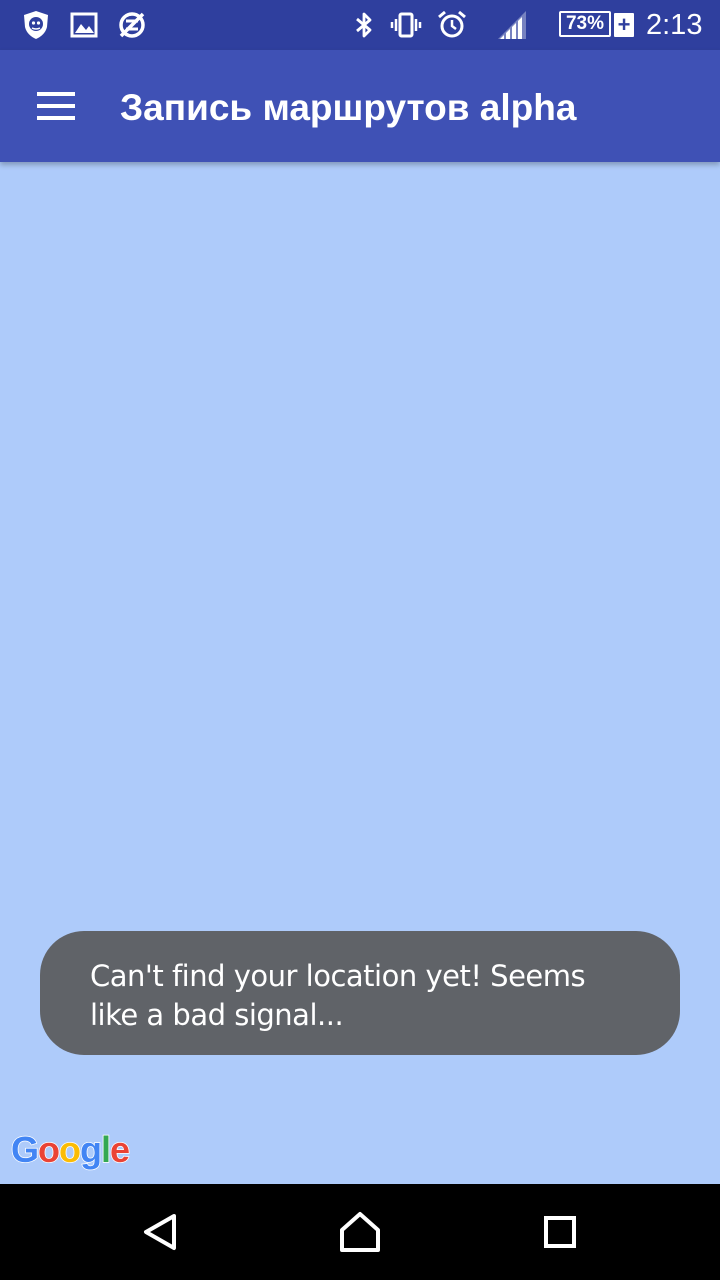 This screenshot has height=1280, width=720. Describe the element at coordinates (84, 25) in the screenshot. I see `image-icon` at that location.